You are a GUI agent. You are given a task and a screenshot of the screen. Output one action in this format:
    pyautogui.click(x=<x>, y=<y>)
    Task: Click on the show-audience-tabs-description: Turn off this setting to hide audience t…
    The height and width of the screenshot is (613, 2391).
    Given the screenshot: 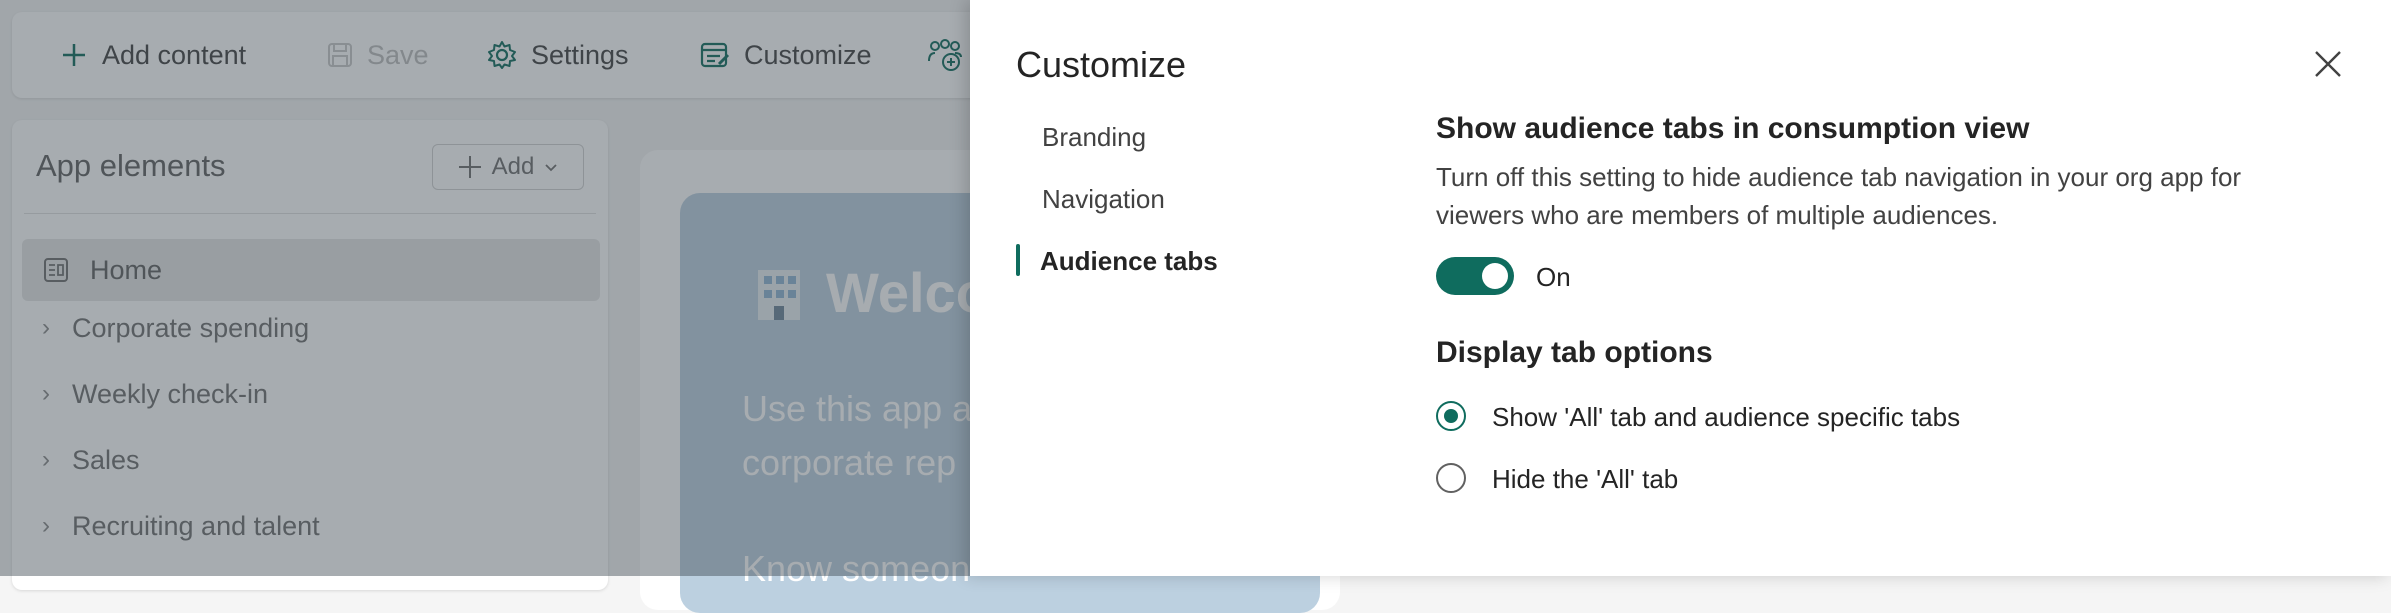 What is the action you would take?
    pyautogui.click(x=1839, y=196)
    